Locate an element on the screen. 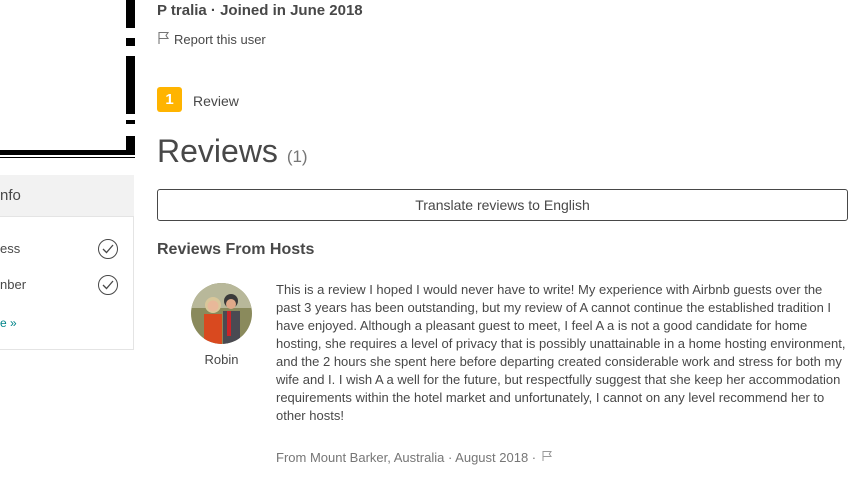  profile-photo is located at coordinates (67, 79).